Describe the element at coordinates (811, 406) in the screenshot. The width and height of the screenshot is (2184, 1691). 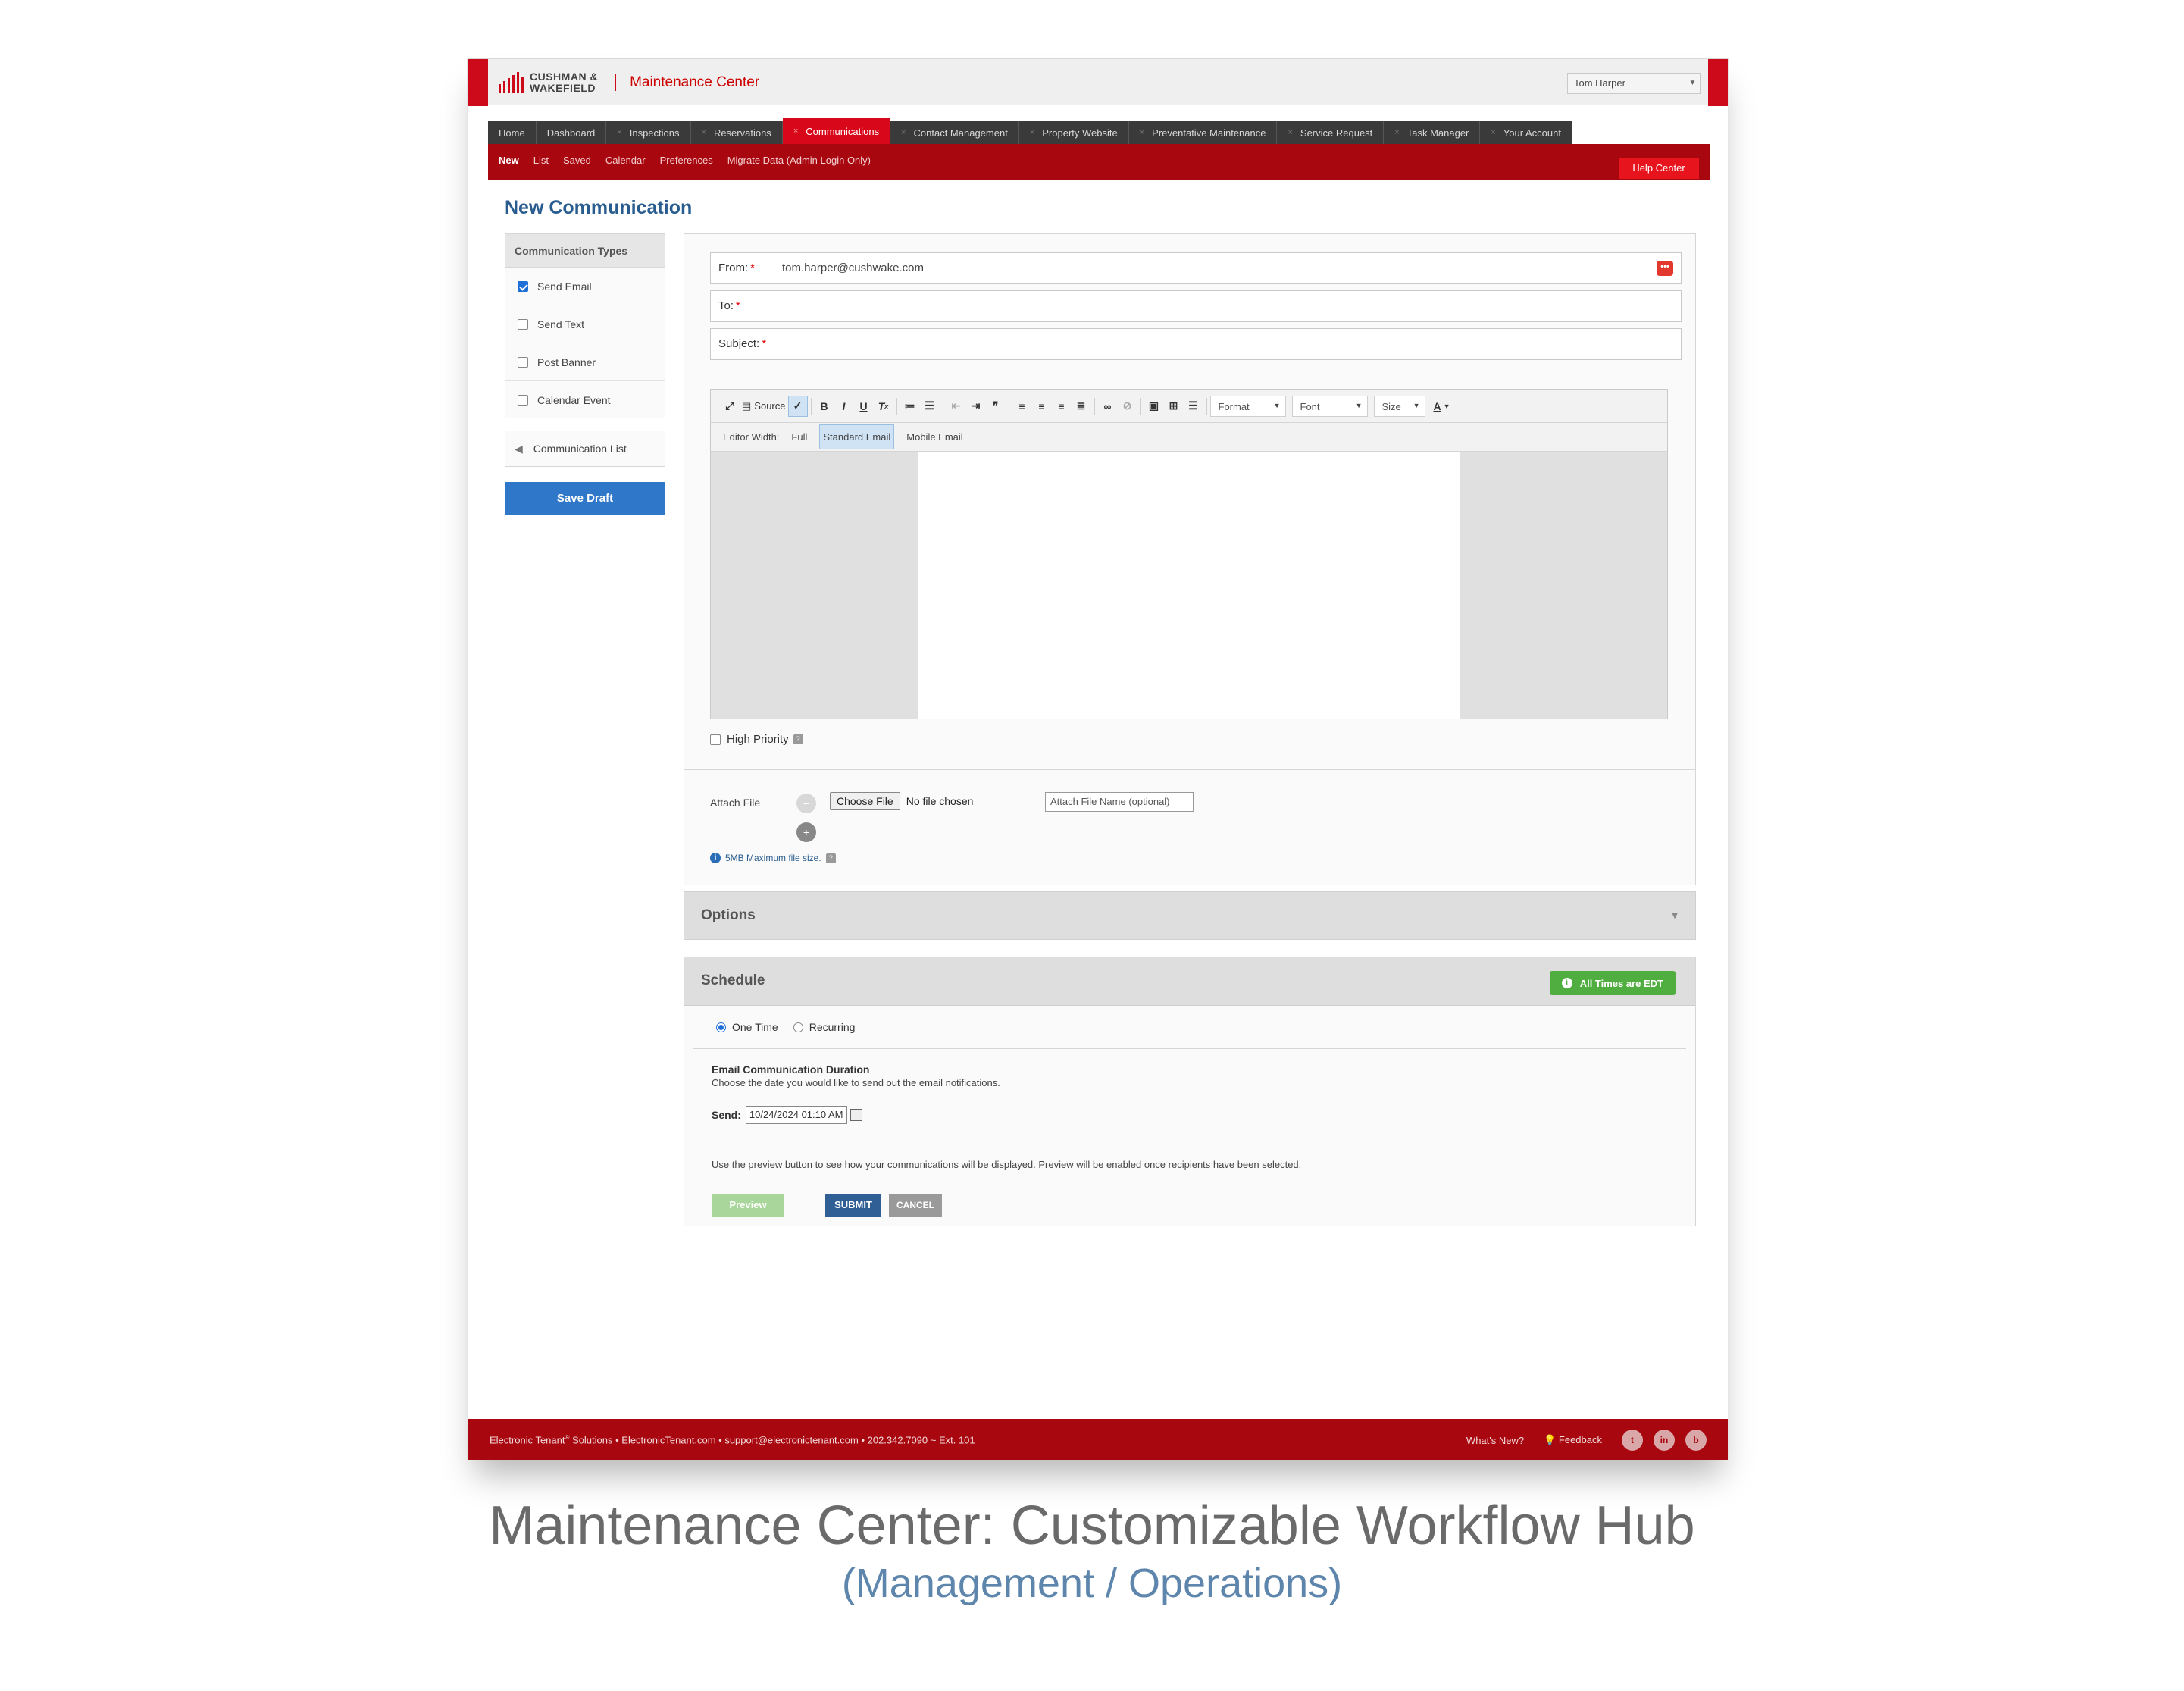
I see `toolbar-separator` at that location.